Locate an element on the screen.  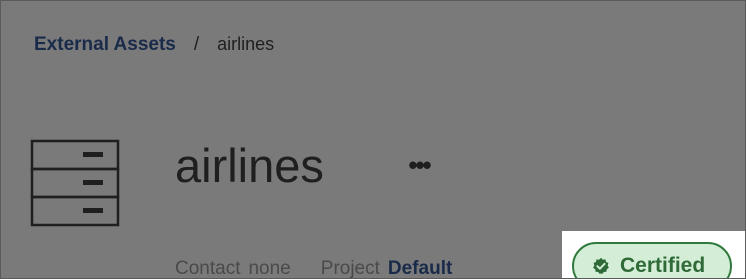
datasource-icon is located at coordinates (75, 183).